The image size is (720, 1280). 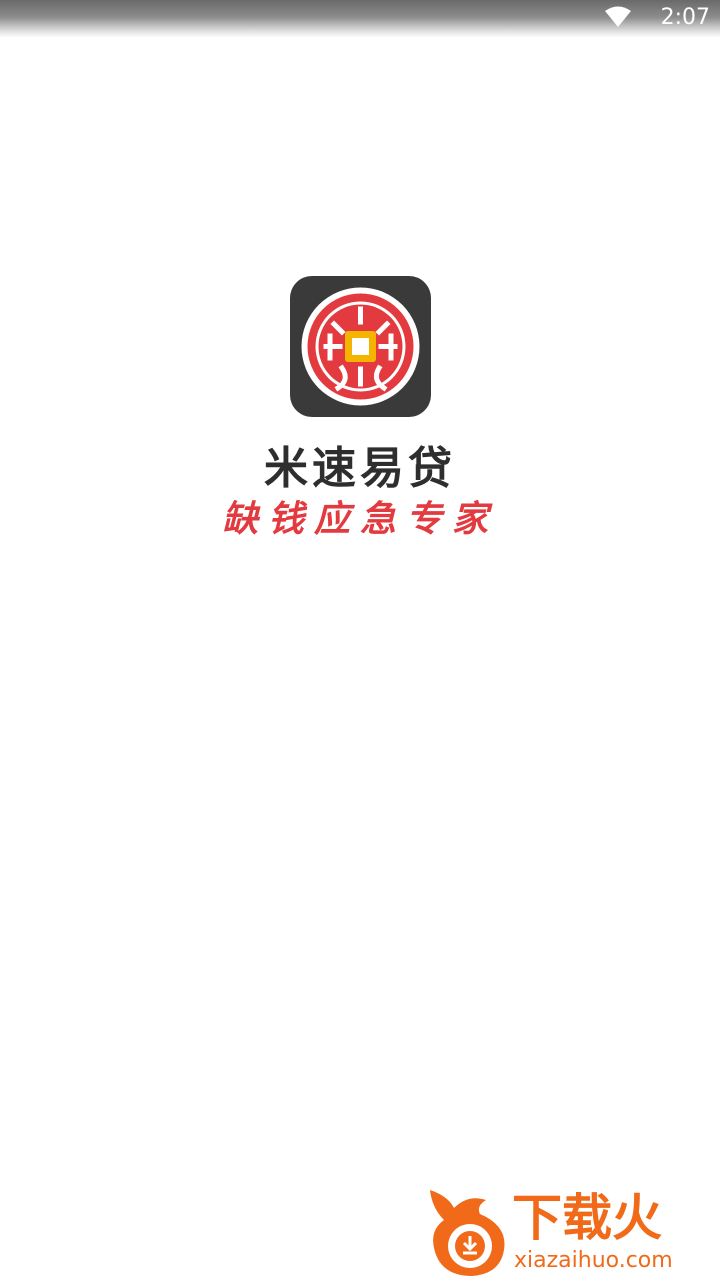 What do you see at coordinates (467, 1233) in the screenshot?
I see `flame-download-icon` at bounding box center [467, 1233].